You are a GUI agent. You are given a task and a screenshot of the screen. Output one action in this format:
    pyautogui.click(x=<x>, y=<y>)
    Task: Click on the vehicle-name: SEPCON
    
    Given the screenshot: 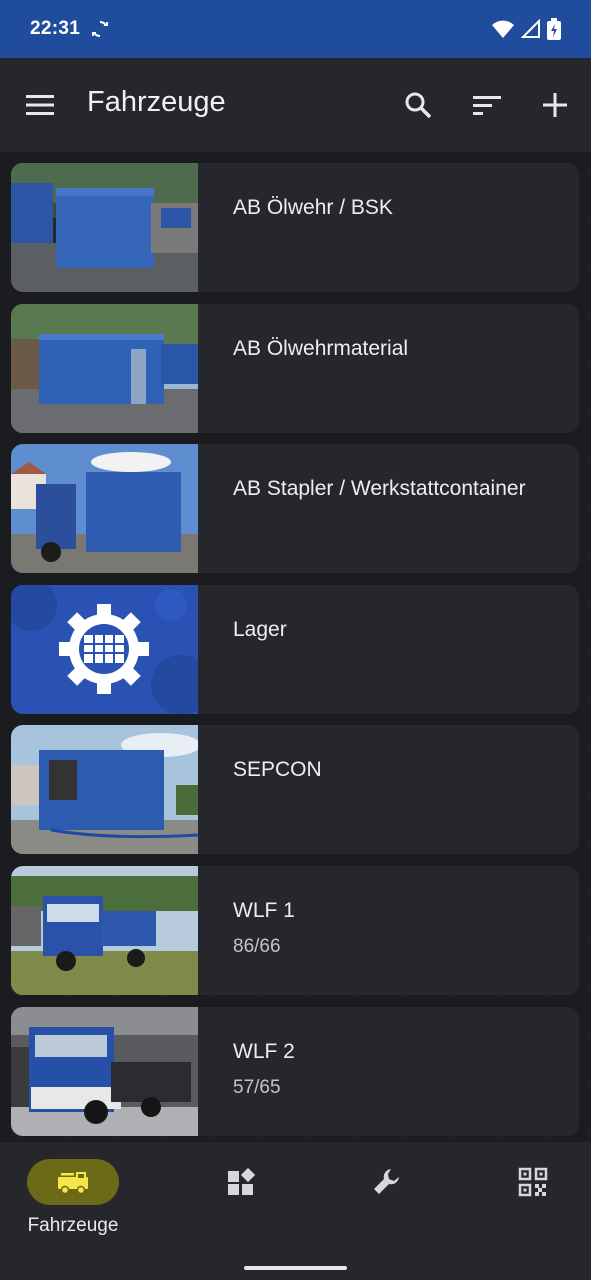 What is the action you would take?
    pyautogui.click(x=277, y=769)
    